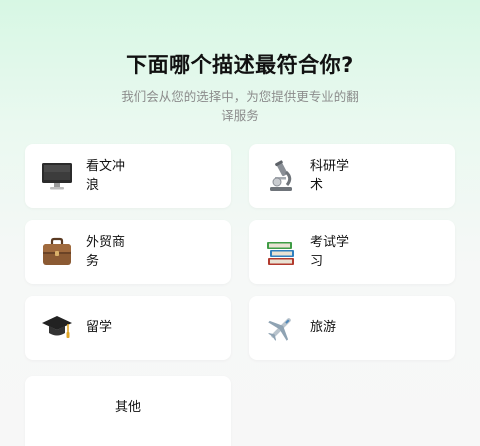 This screenshot has width=480, height=446. Describe the element at coordinates (106, 176) in the screenshot. I see `option-label: 看文冲浪` at that location.